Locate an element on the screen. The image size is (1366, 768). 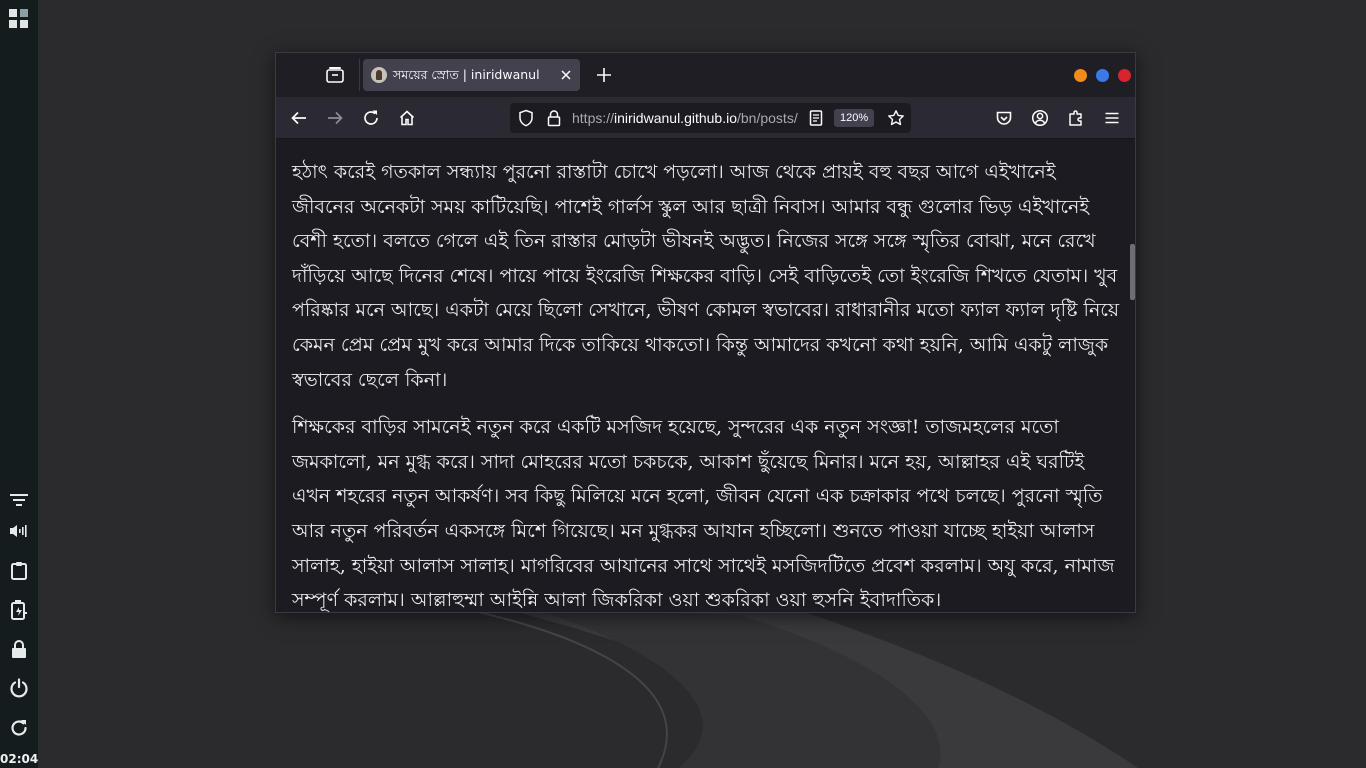
back-icon is located at coordinates (299, 118).